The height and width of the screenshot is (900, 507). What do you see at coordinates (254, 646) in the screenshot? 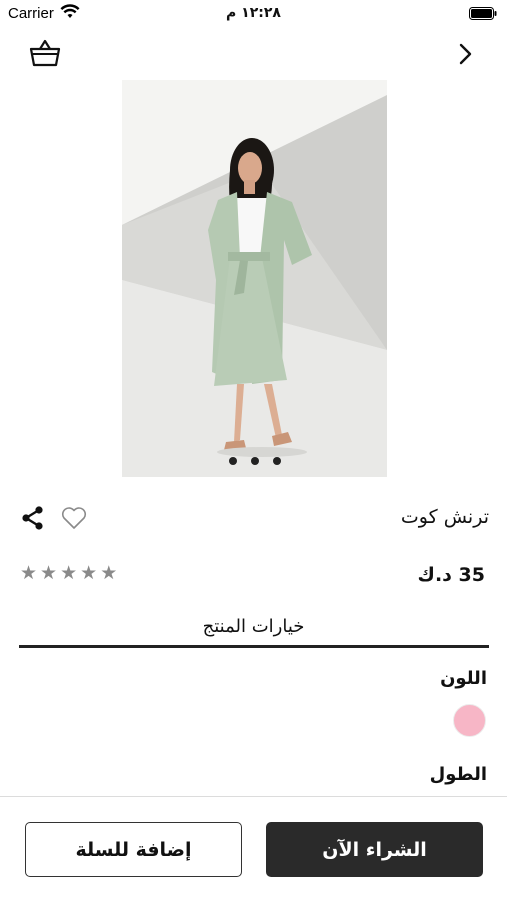
I see `tab-underline` at bounding box center [254, 646].